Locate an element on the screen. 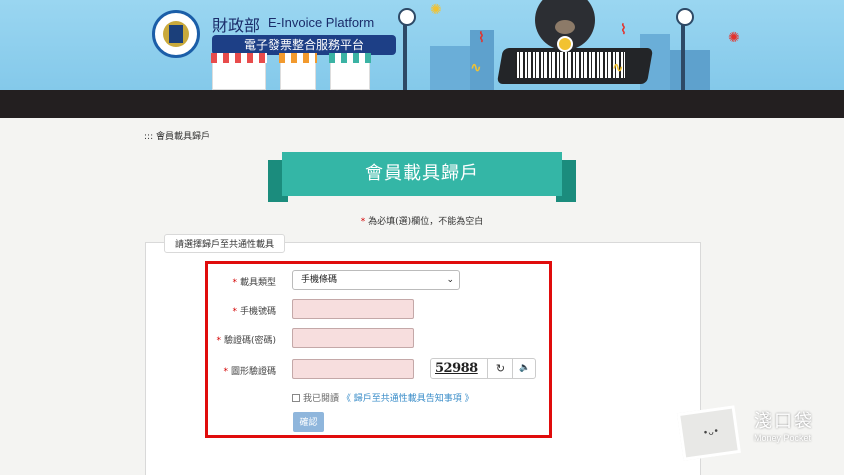  watermark-name-cn: 淺口袋 is located at coordinates (784, 421).